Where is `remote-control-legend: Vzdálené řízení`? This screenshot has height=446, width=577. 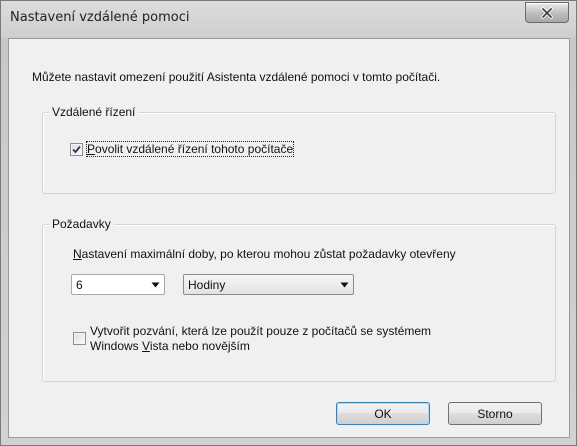
remote-control-legend: Vzdálené řízení is located at coordinates (94, 112).